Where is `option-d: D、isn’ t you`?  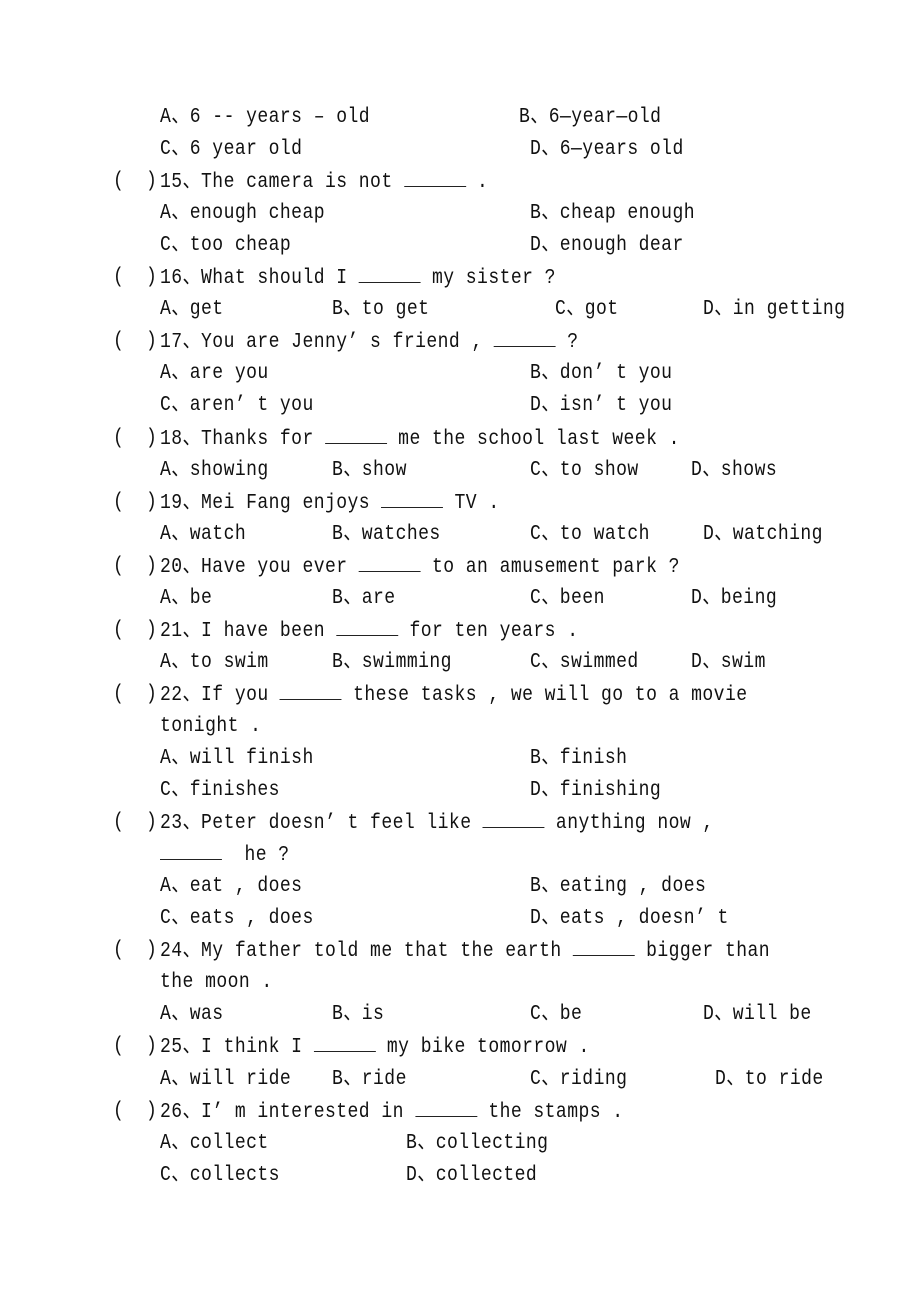
option-d: D、isn’ t you is located at coordinates (601, 406).